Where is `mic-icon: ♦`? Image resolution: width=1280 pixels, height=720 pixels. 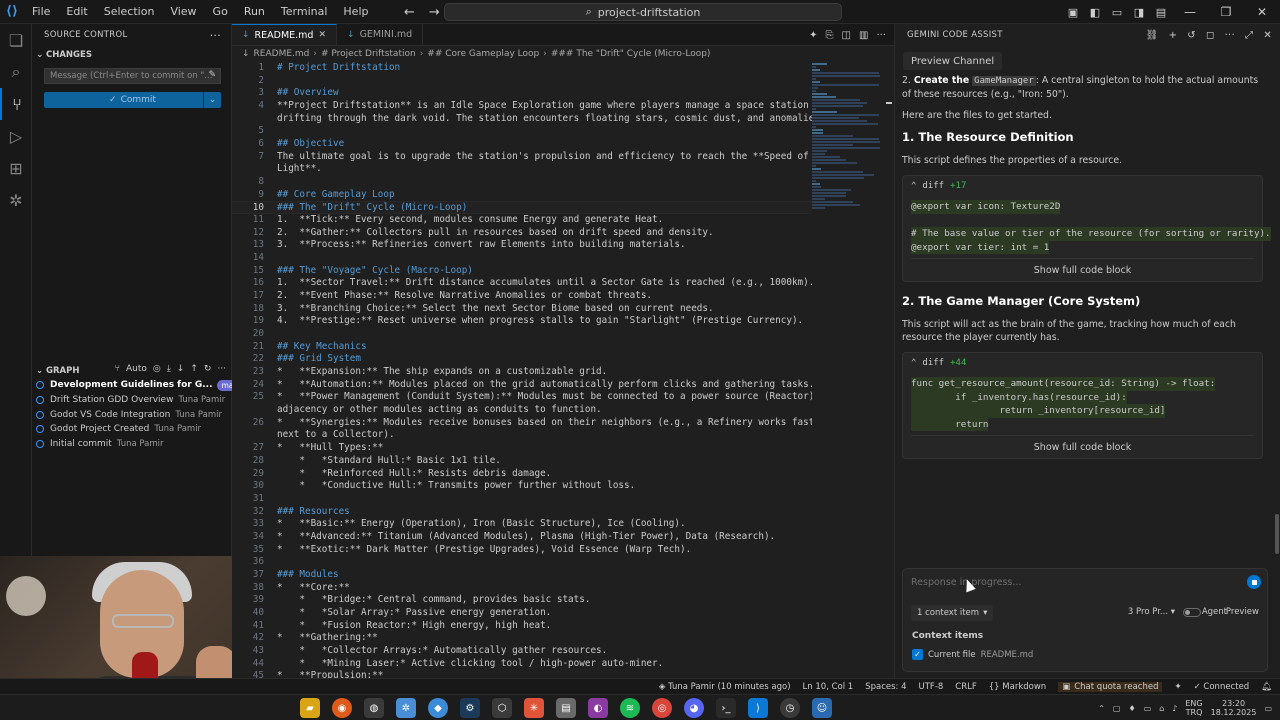
mic-icon: ♦ is located at coordinates (1131, 708).